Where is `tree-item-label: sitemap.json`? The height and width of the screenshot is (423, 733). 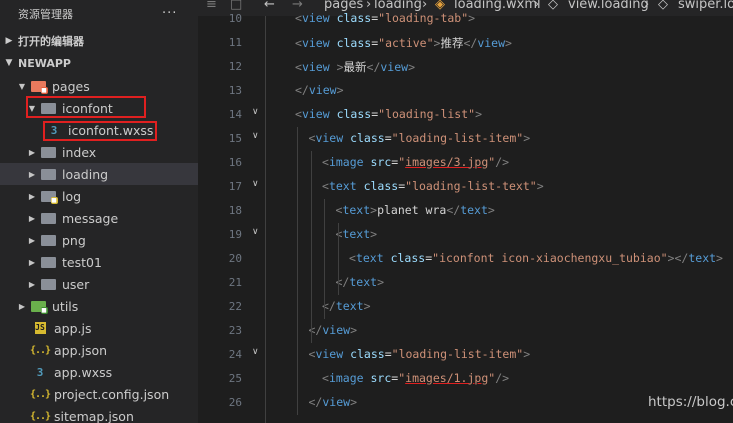 tree-item-label: sitemap.json is located at coordinates (94, 415).